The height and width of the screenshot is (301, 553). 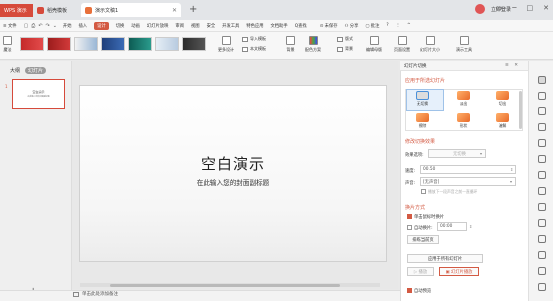 What do you see at coordinates (480, 9) in the screenshot?
I see `avatar` at bounding box center [480, 9].